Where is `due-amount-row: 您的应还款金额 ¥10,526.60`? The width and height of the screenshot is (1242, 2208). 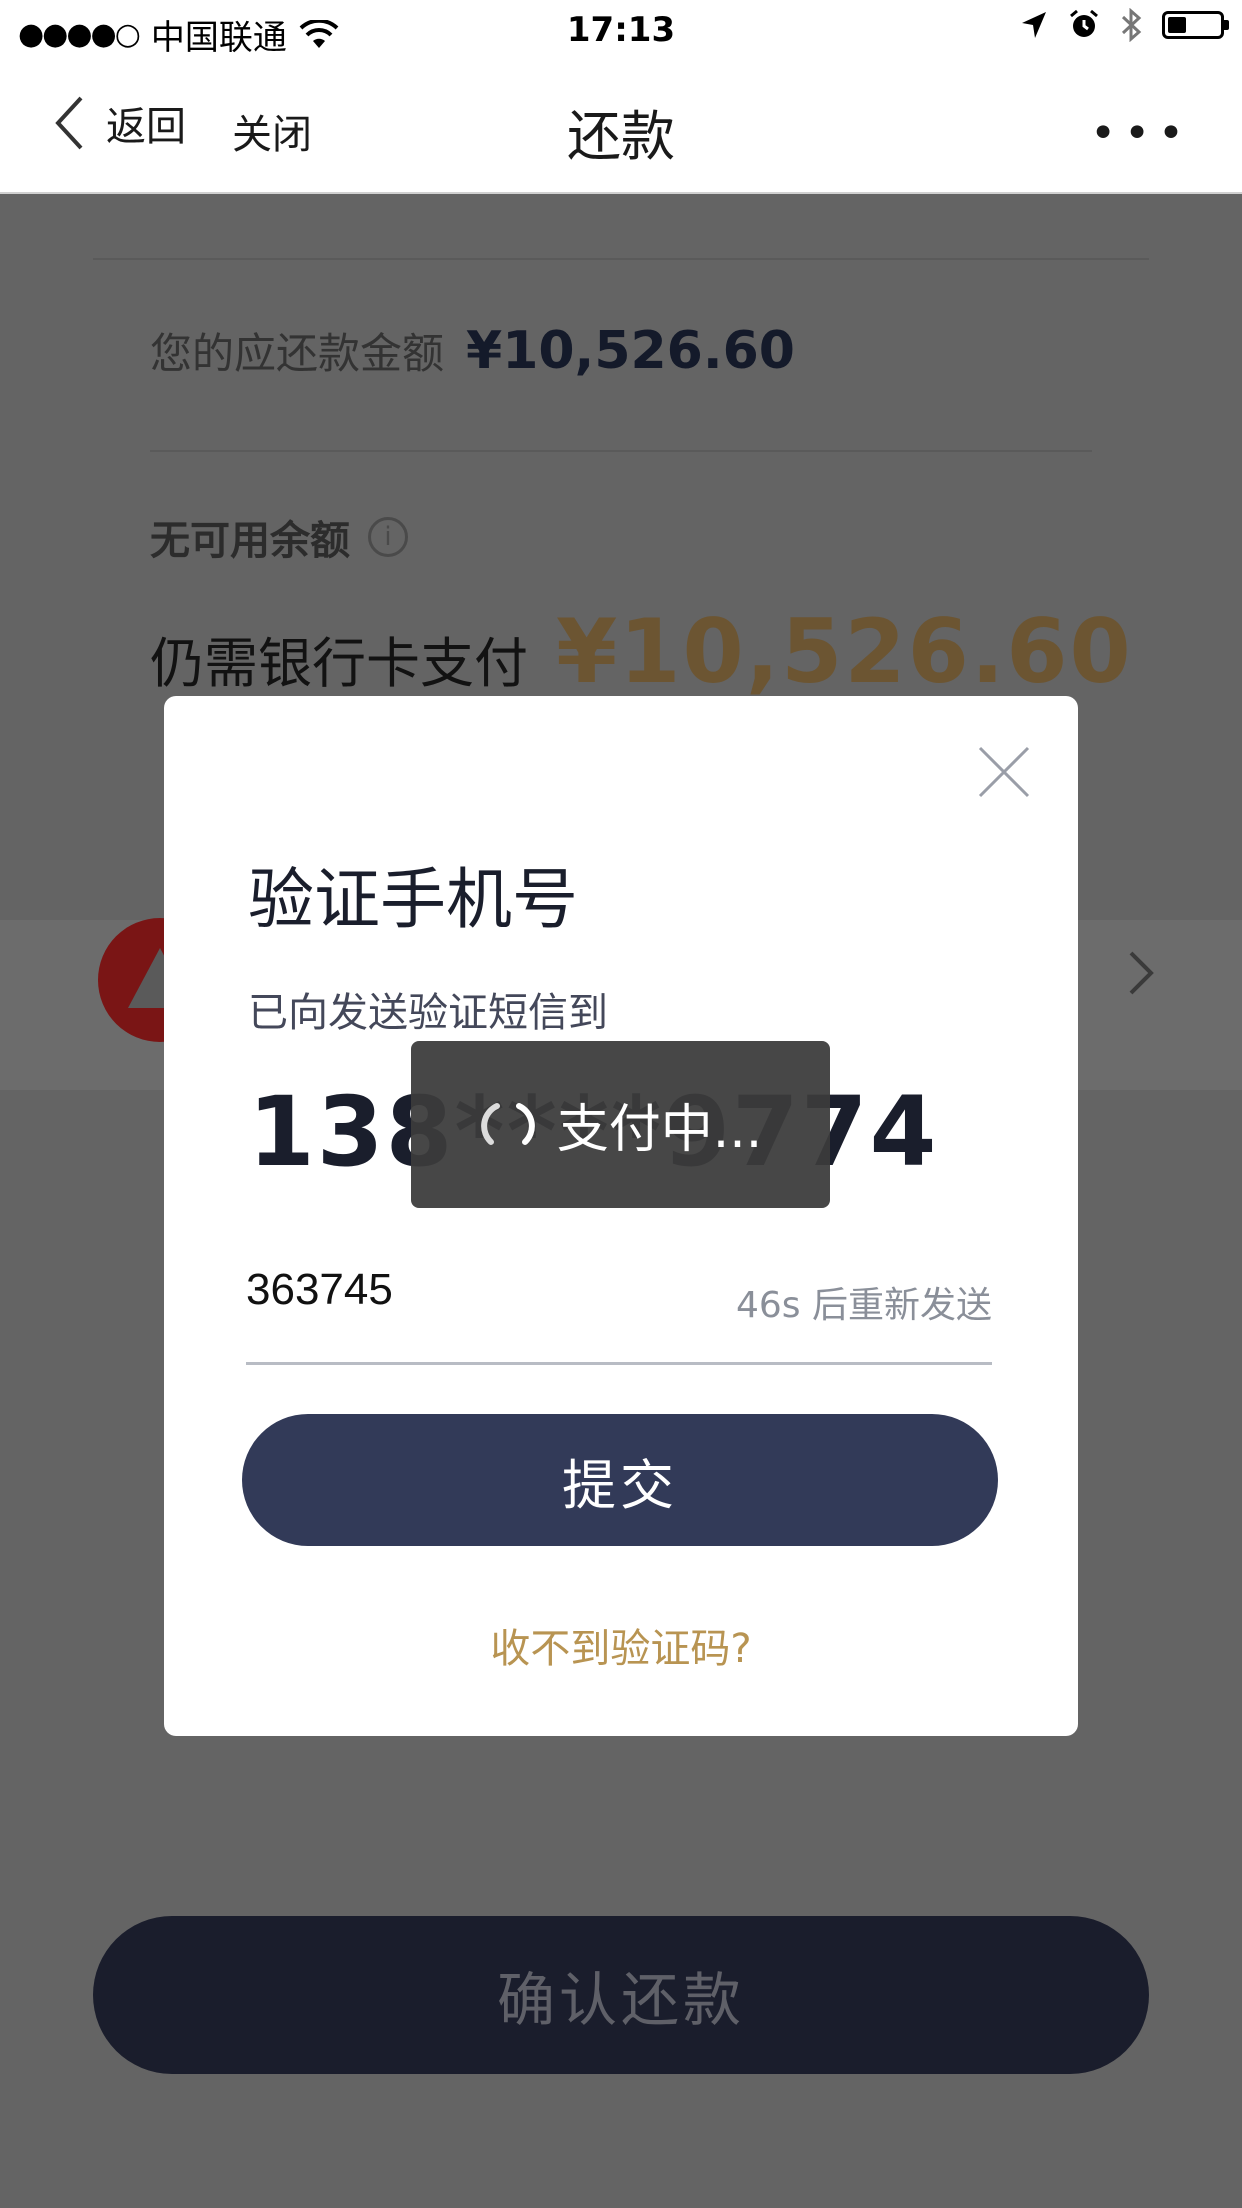
due-amount-row: 您的应还款金额 ¥10,526.60 is located at coordinates (472, 350).